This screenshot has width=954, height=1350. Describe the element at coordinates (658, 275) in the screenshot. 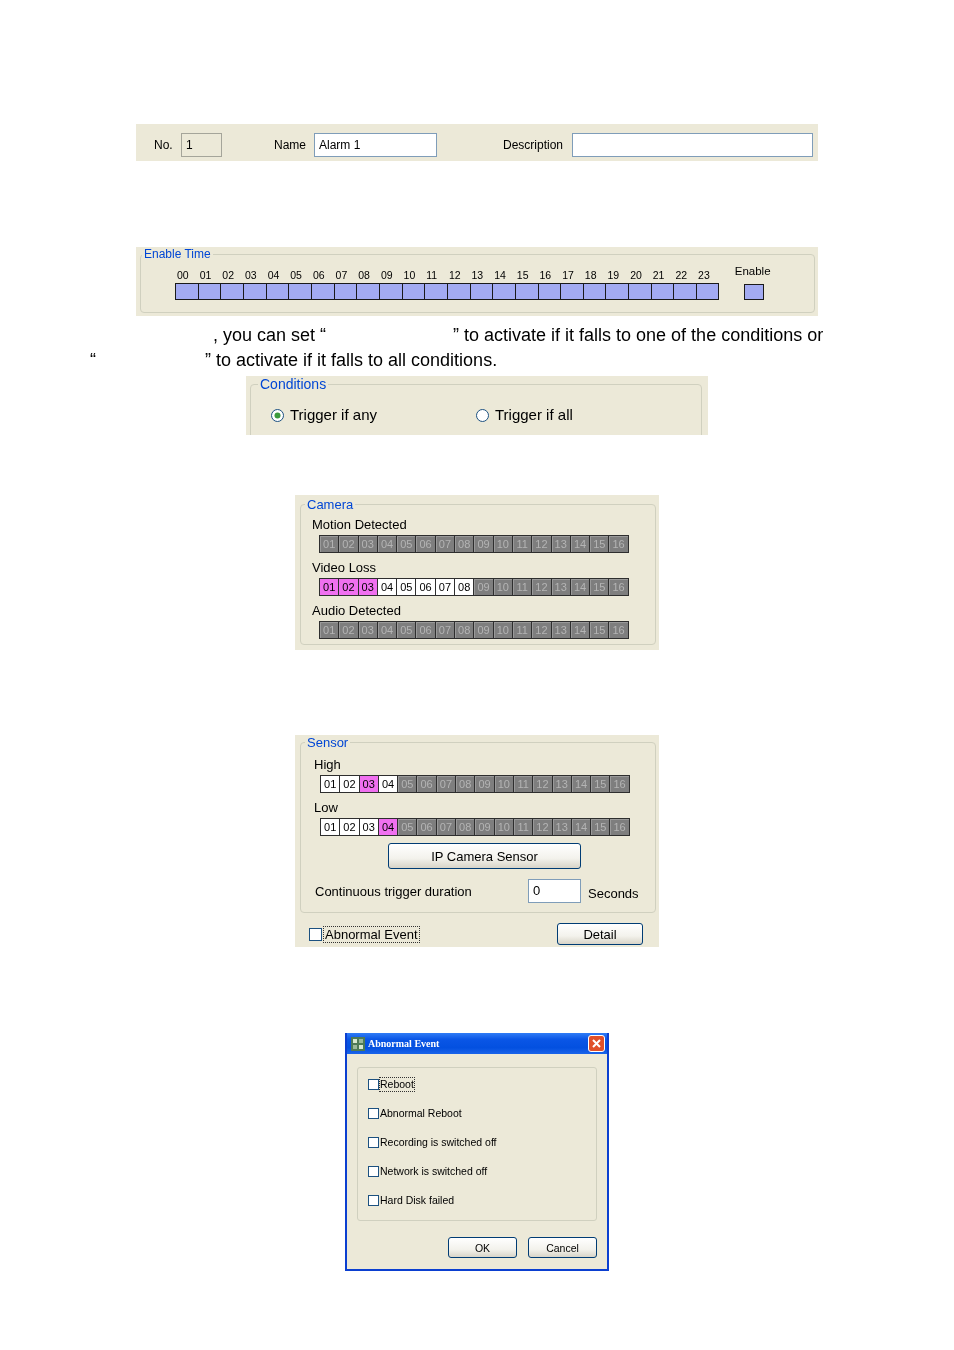

I see `hour-label: 21` at that location.